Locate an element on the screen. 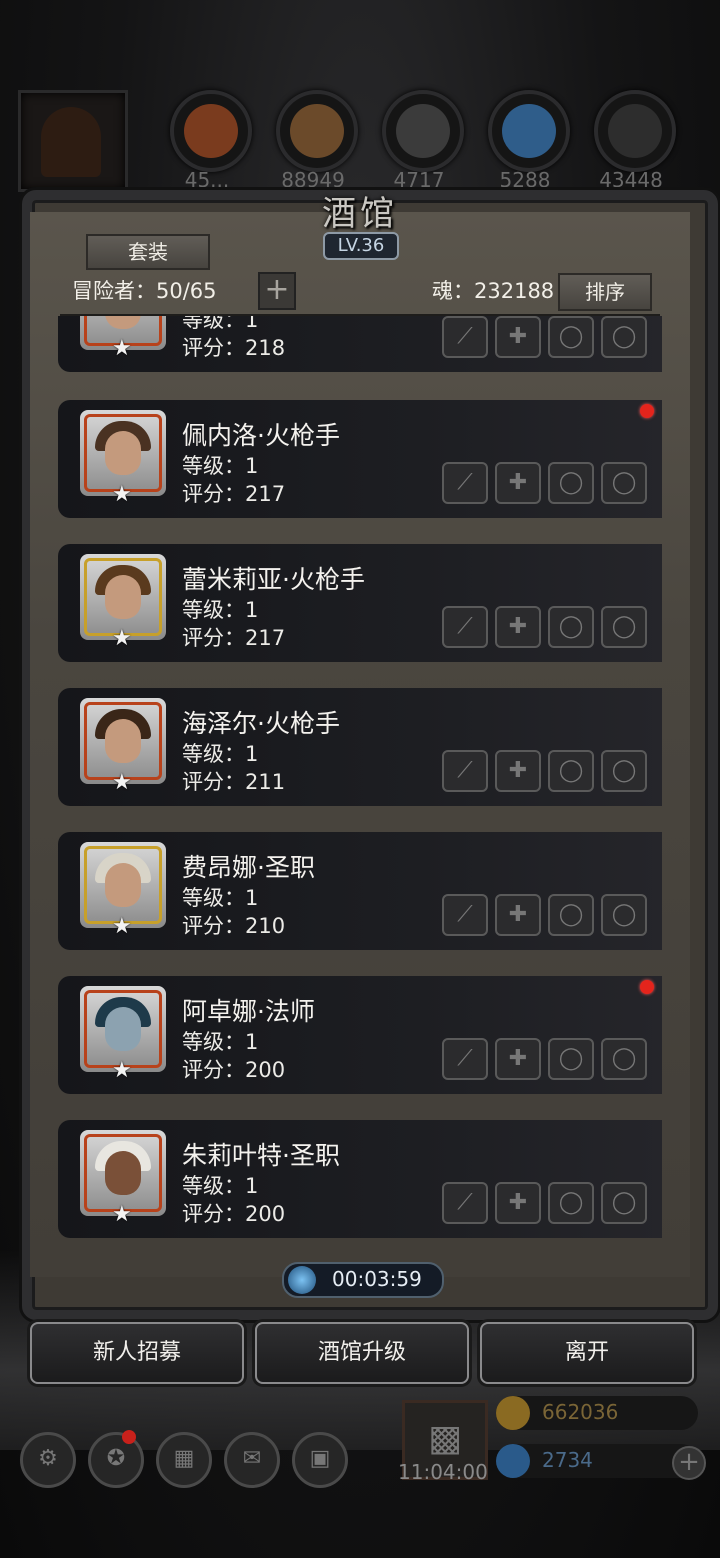 Image resolution: width=720 pixels, height=1558 pixels. leave-button: 离开 is located at coordinates (587, 1353).